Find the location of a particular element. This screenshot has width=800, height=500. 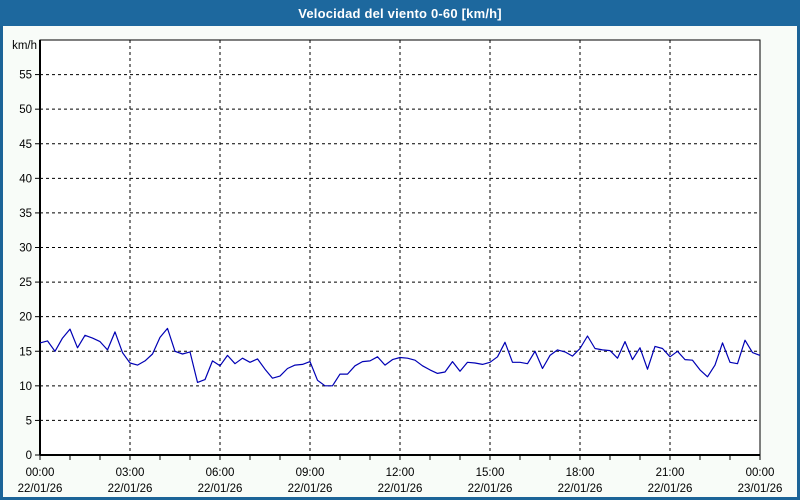

x-tick-date-label: 23/01/26 is located at coordinates (760, 489).